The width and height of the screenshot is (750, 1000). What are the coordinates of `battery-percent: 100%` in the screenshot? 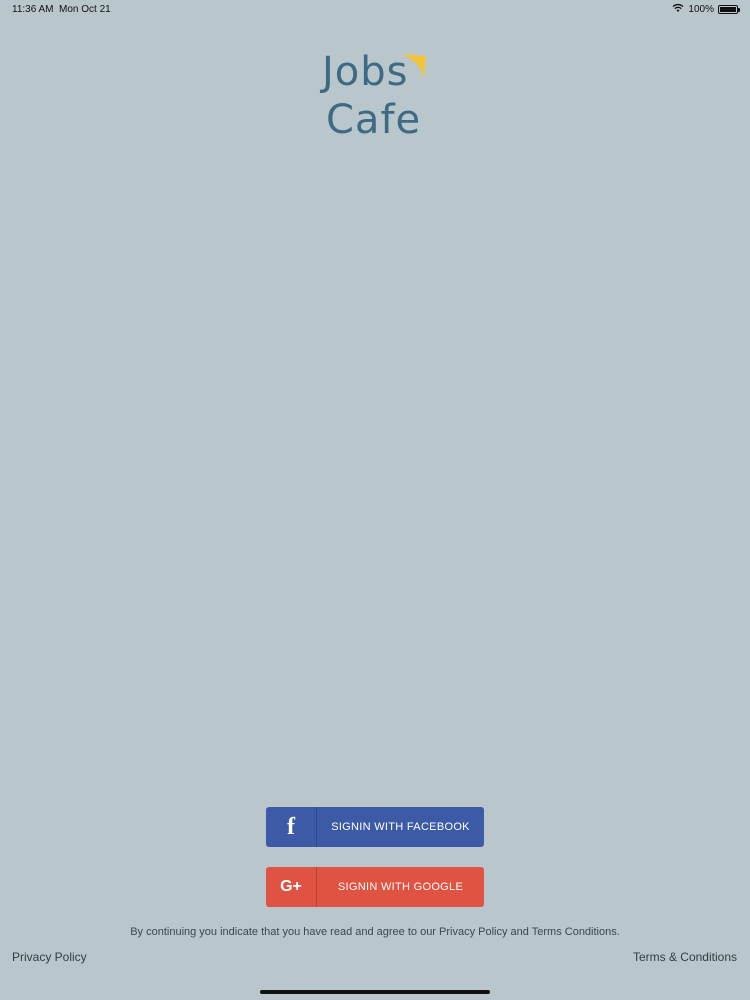 It's located at (701, 9).